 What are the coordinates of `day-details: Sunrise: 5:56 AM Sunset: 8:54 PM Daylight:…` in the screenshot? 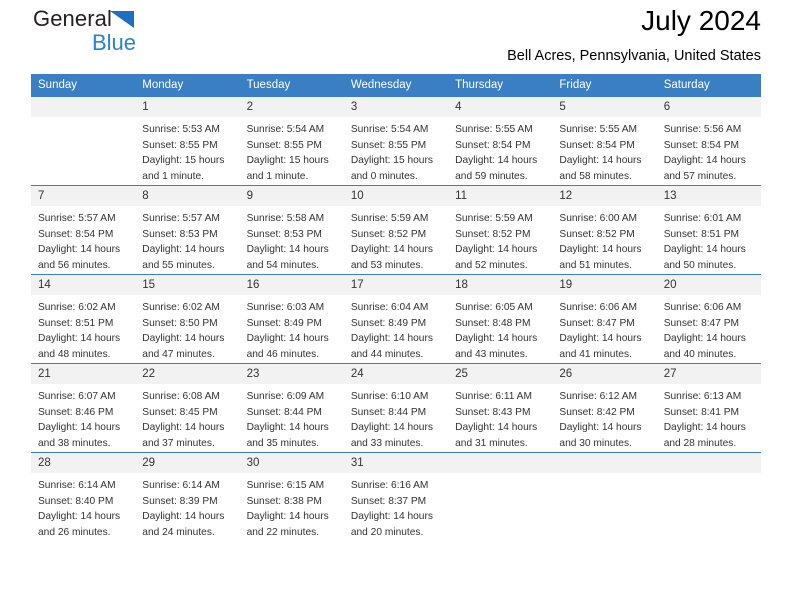 It's located at (709, 150).